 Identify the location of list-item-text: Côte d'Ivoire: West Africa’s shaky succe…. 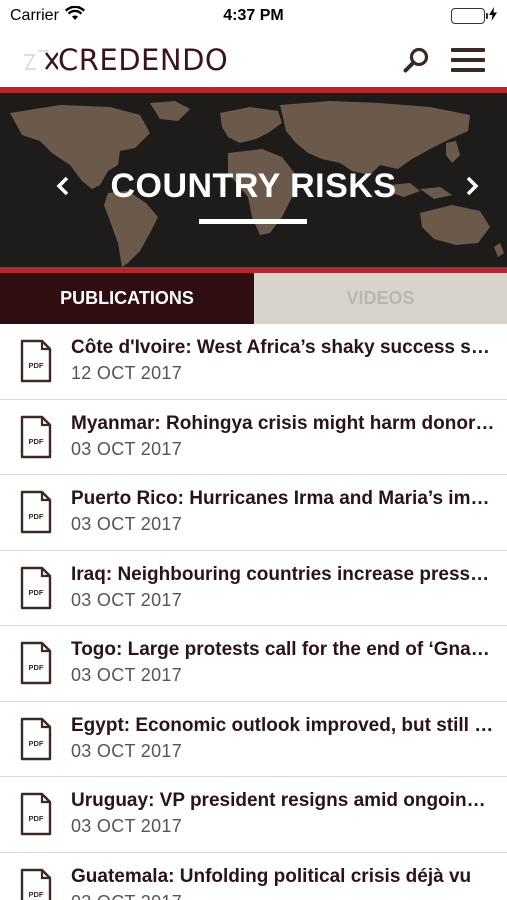
(289, 361).